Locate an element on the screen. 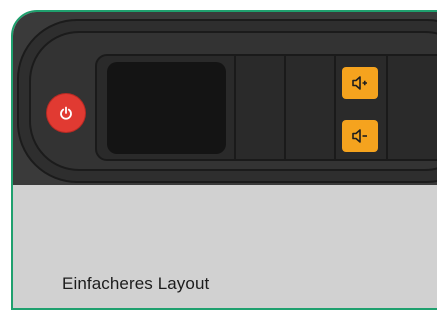 Image resolution: width=437 pixels, height=310 pixels. volume-up-button is located at coordinates (360, 83).